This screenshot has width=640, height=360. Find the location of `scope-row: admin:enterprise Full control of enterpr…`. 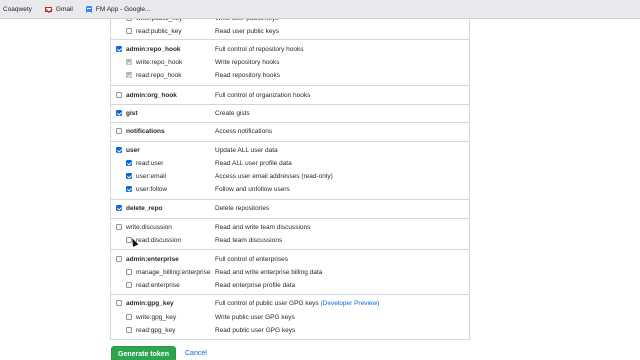

scope-row: admin:enterprise Full control of enterpr… is located at coordinates (290, 259).